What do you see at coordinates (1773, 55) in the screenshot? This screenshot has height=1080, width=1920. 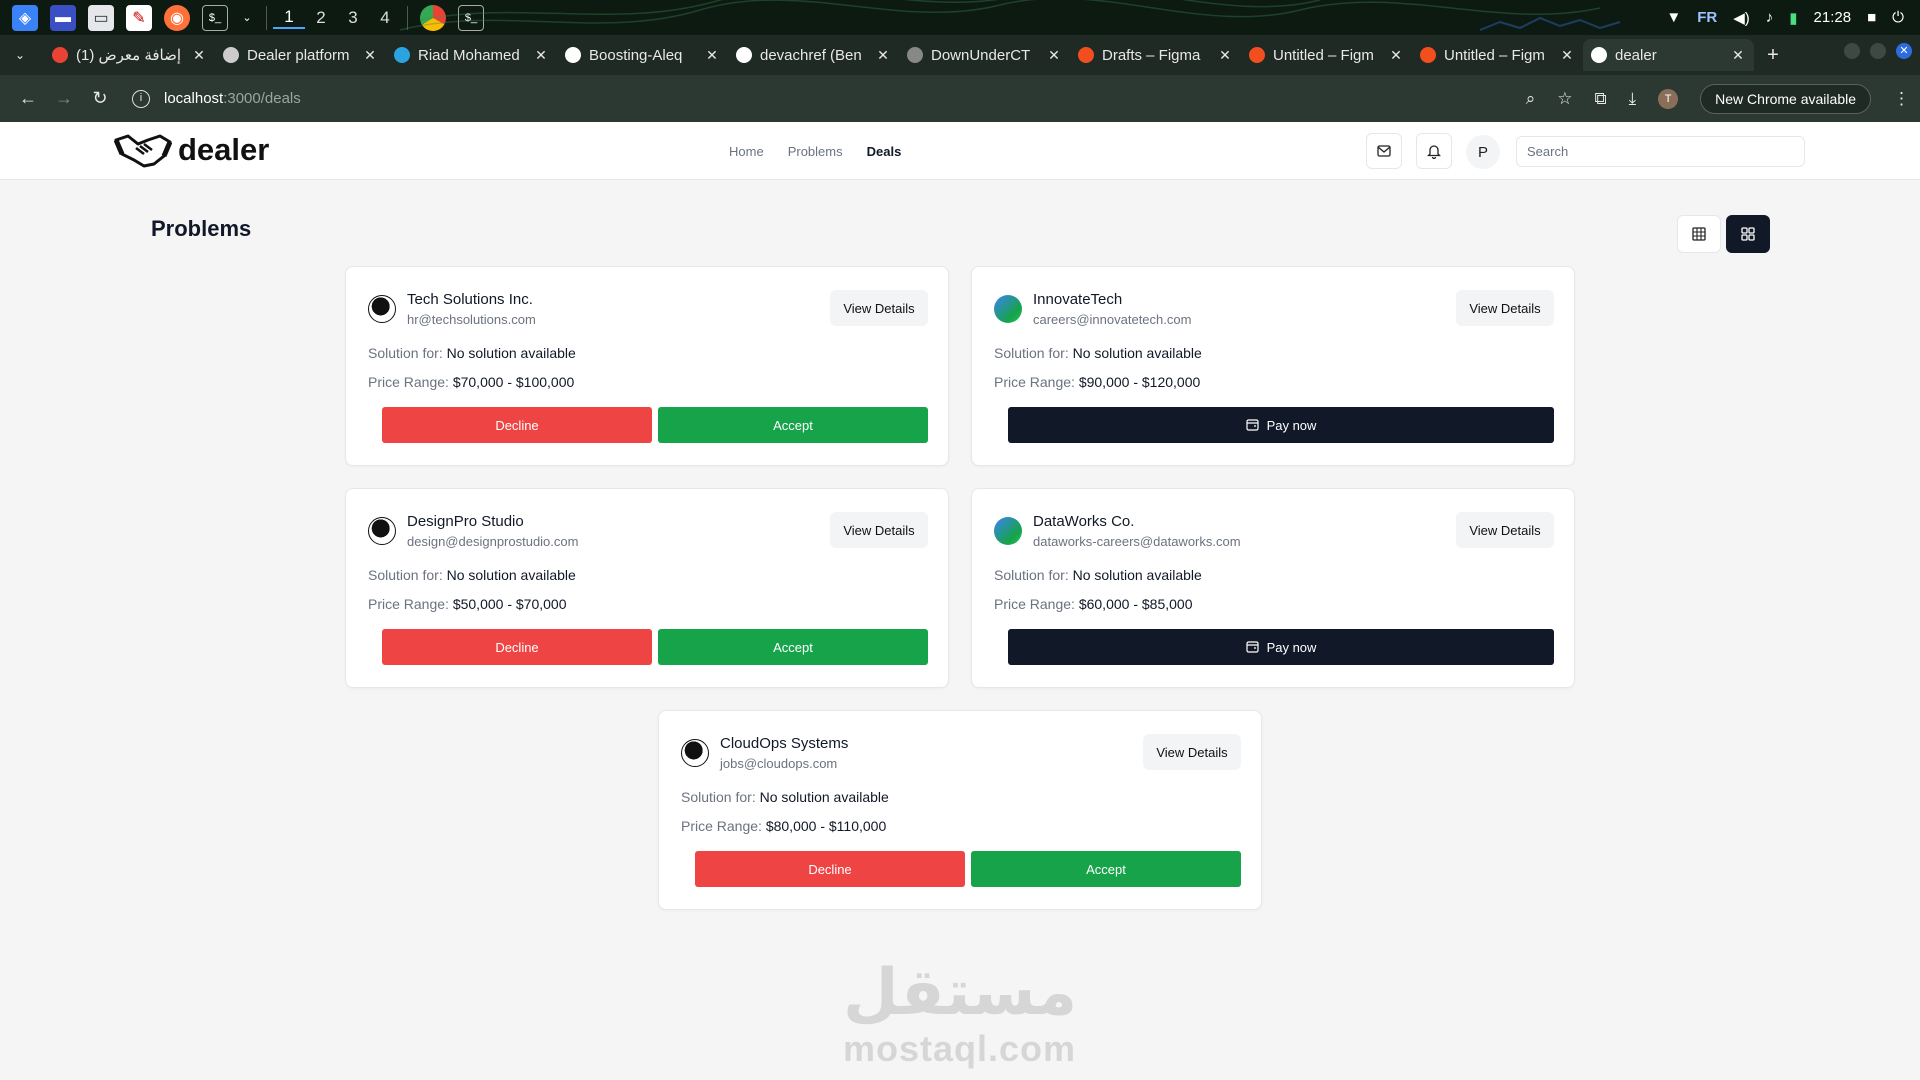 I see `new-tab-icon: +` at bounding box center [1773, 55].